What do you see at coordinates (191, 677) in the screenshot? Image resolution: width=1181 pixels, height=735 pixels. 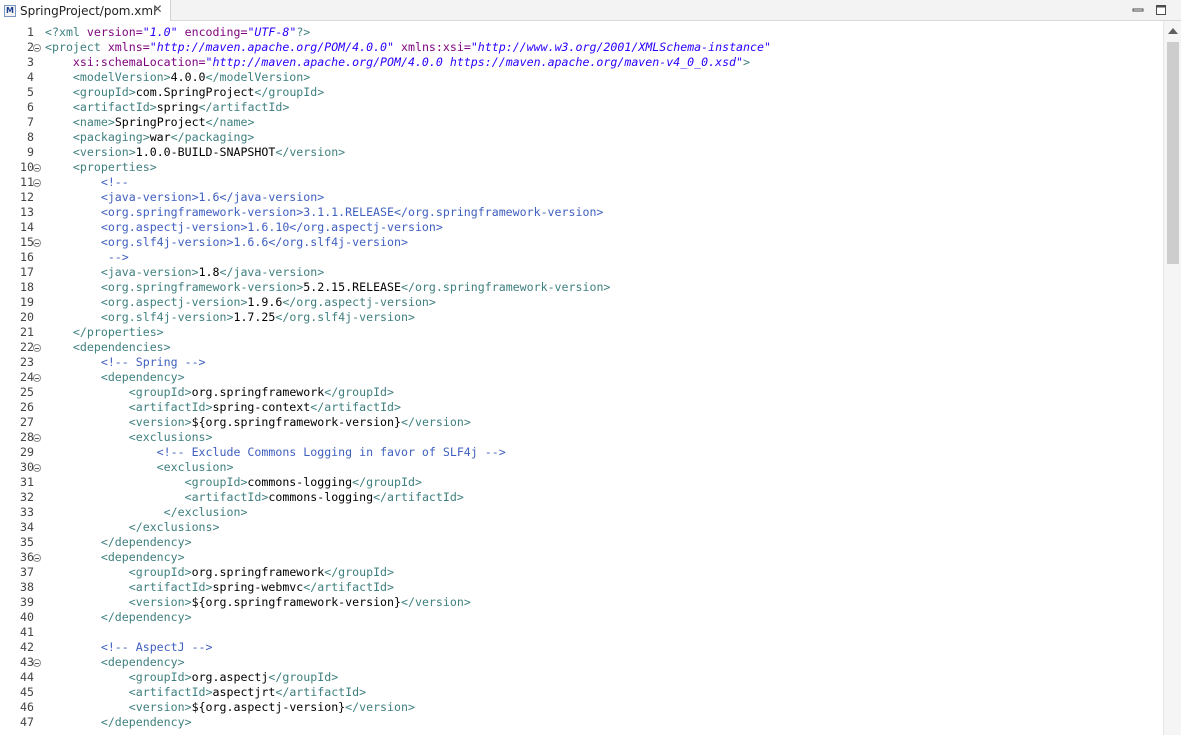 I see `code-line: <groupId>org.aspectj</groupId>` at bounding box center [191, 677].